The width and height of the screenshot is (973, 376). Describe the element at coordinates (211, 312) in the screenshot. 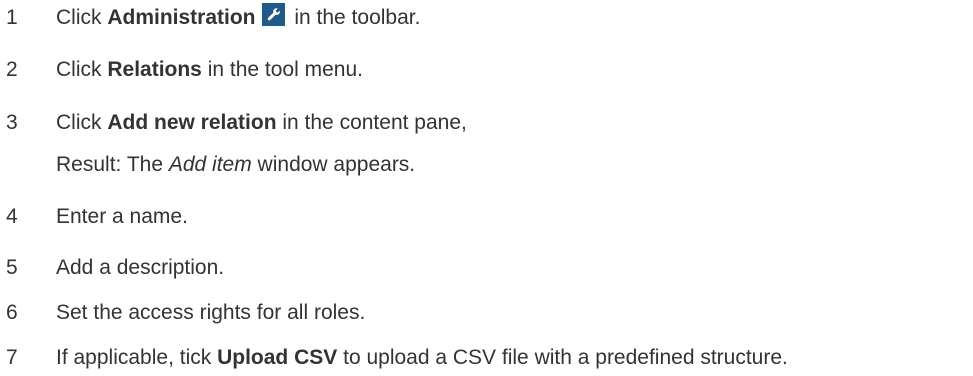

I see `step-text: Set the access rights for all roles.` at that location.